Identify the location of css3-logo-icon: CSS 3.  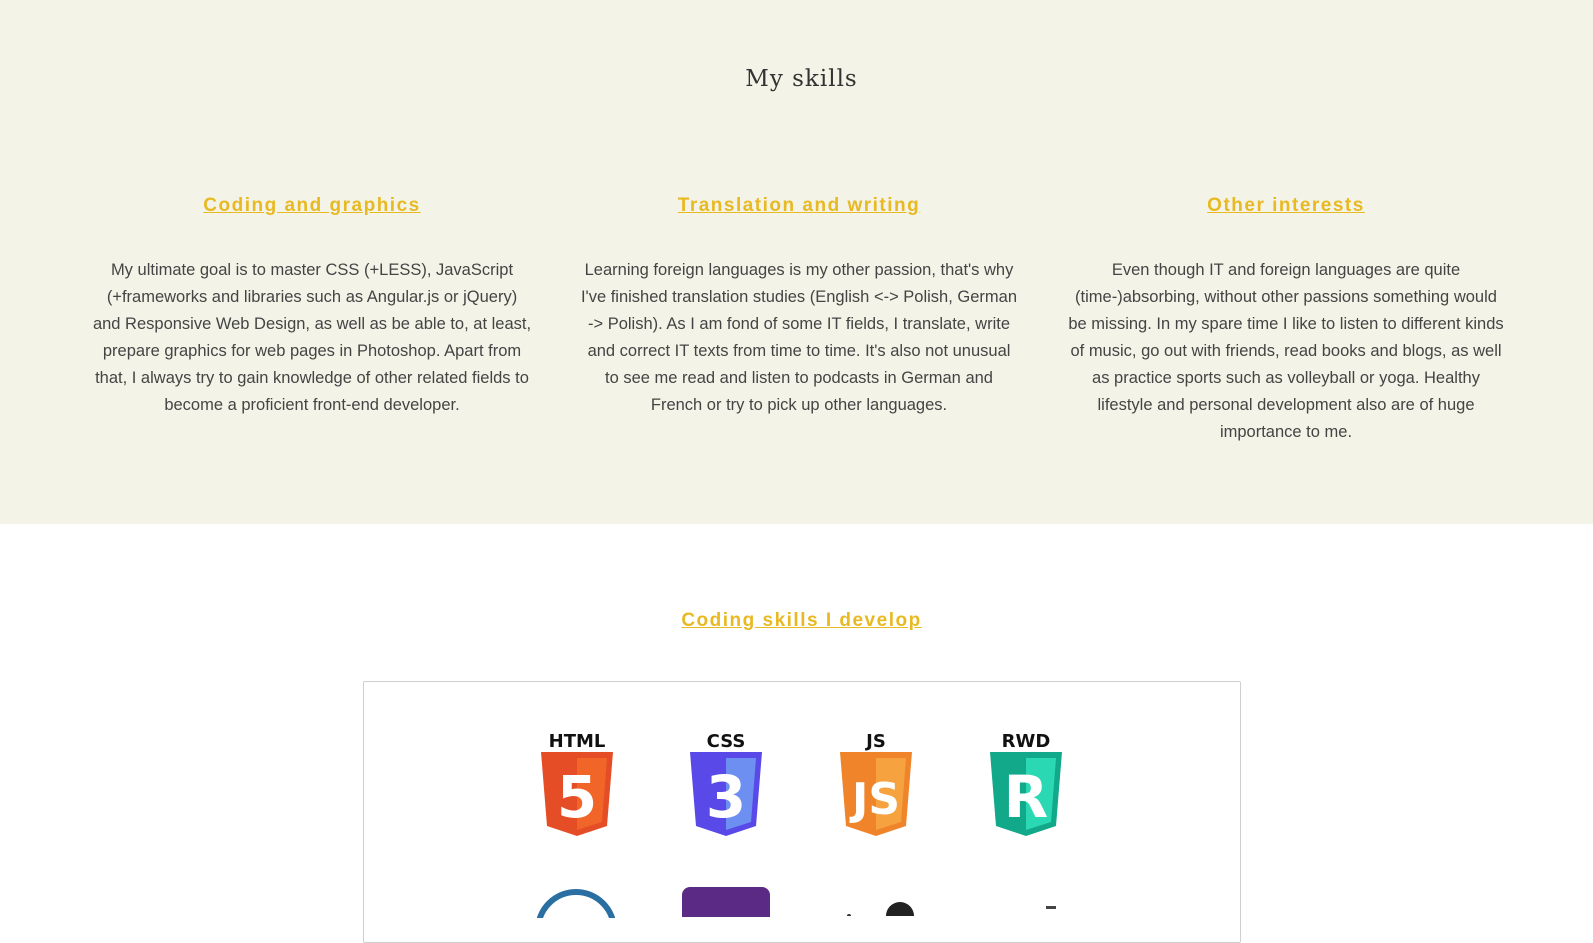
(726, 786).